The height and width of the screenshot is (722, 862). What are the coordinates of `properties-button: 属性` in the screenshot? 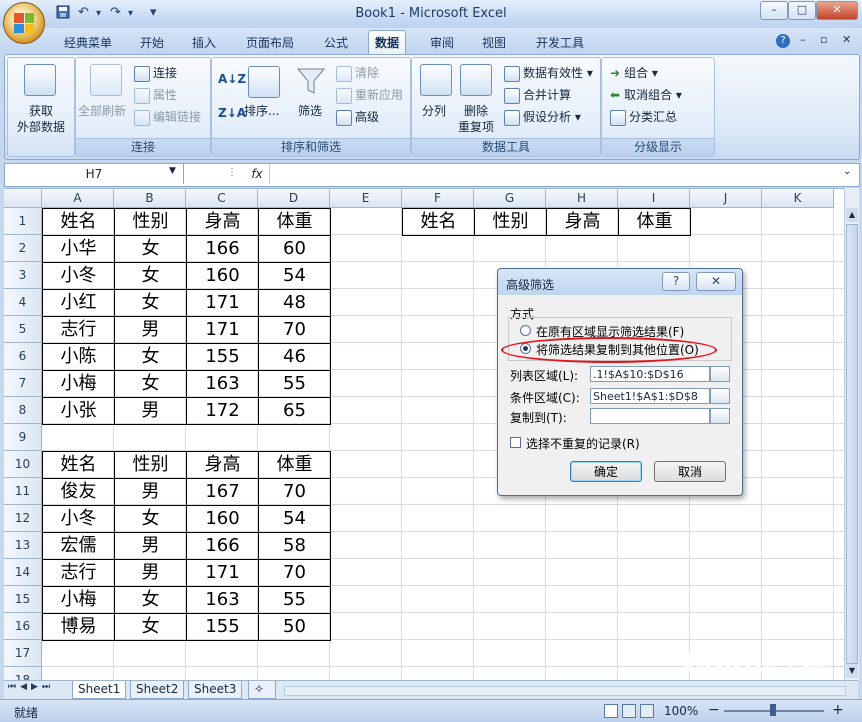 It's located at (155, 95).